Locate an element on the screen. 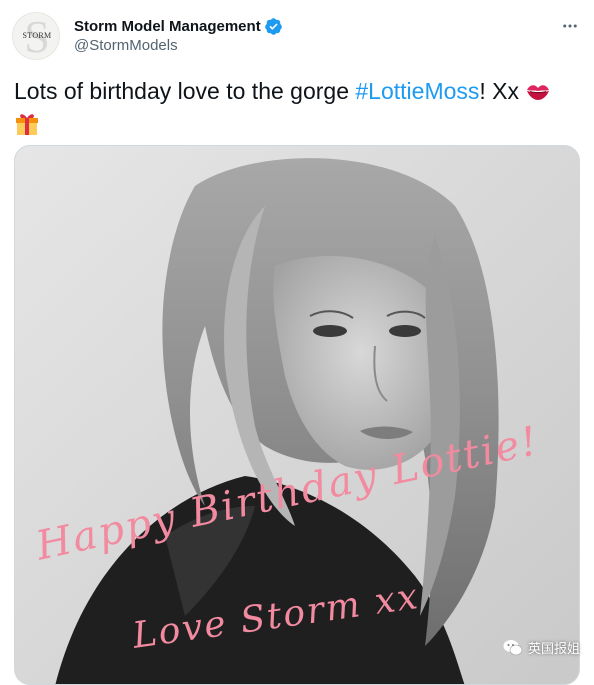 The image size is (594, 685). avatar: S STORM is located at coordinates (36, 36).